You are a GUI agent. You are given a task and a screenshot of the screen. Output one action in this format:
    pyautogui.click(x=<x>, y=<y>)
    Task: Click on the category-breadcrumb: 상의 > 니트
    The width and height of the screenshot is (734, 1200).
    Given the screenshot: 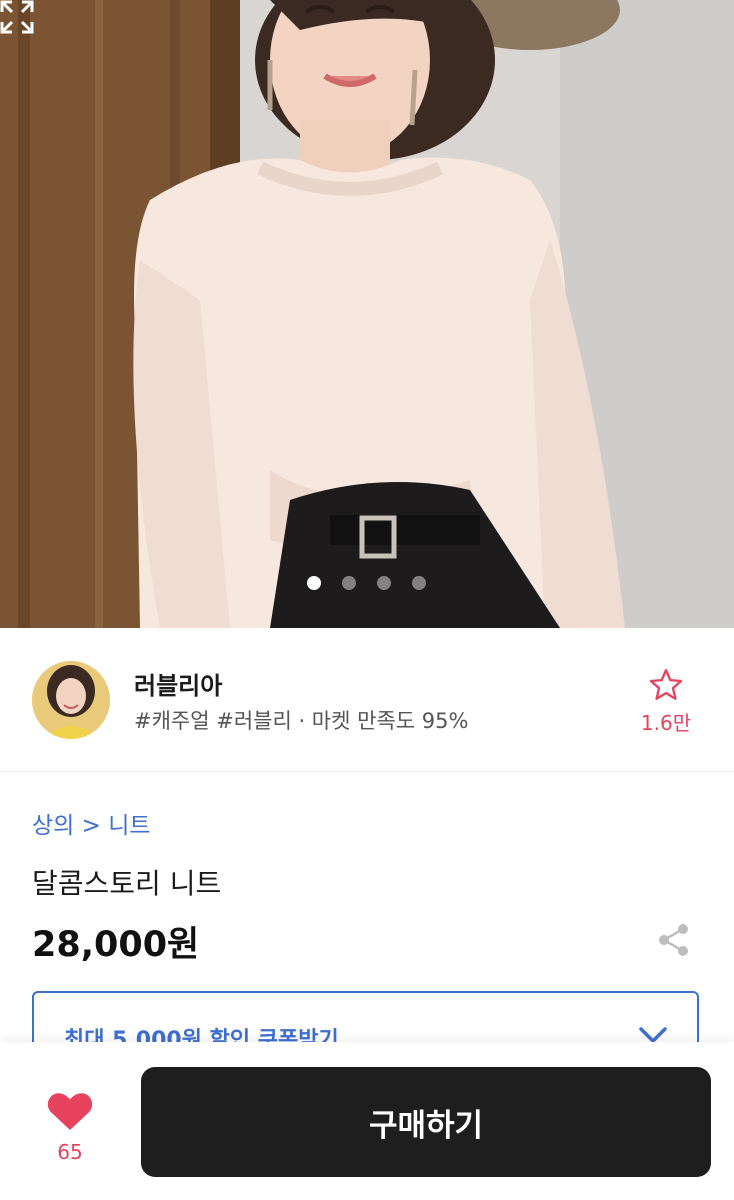 What is the action you would take?
    pyautogui.click(x=91, y=823)
    